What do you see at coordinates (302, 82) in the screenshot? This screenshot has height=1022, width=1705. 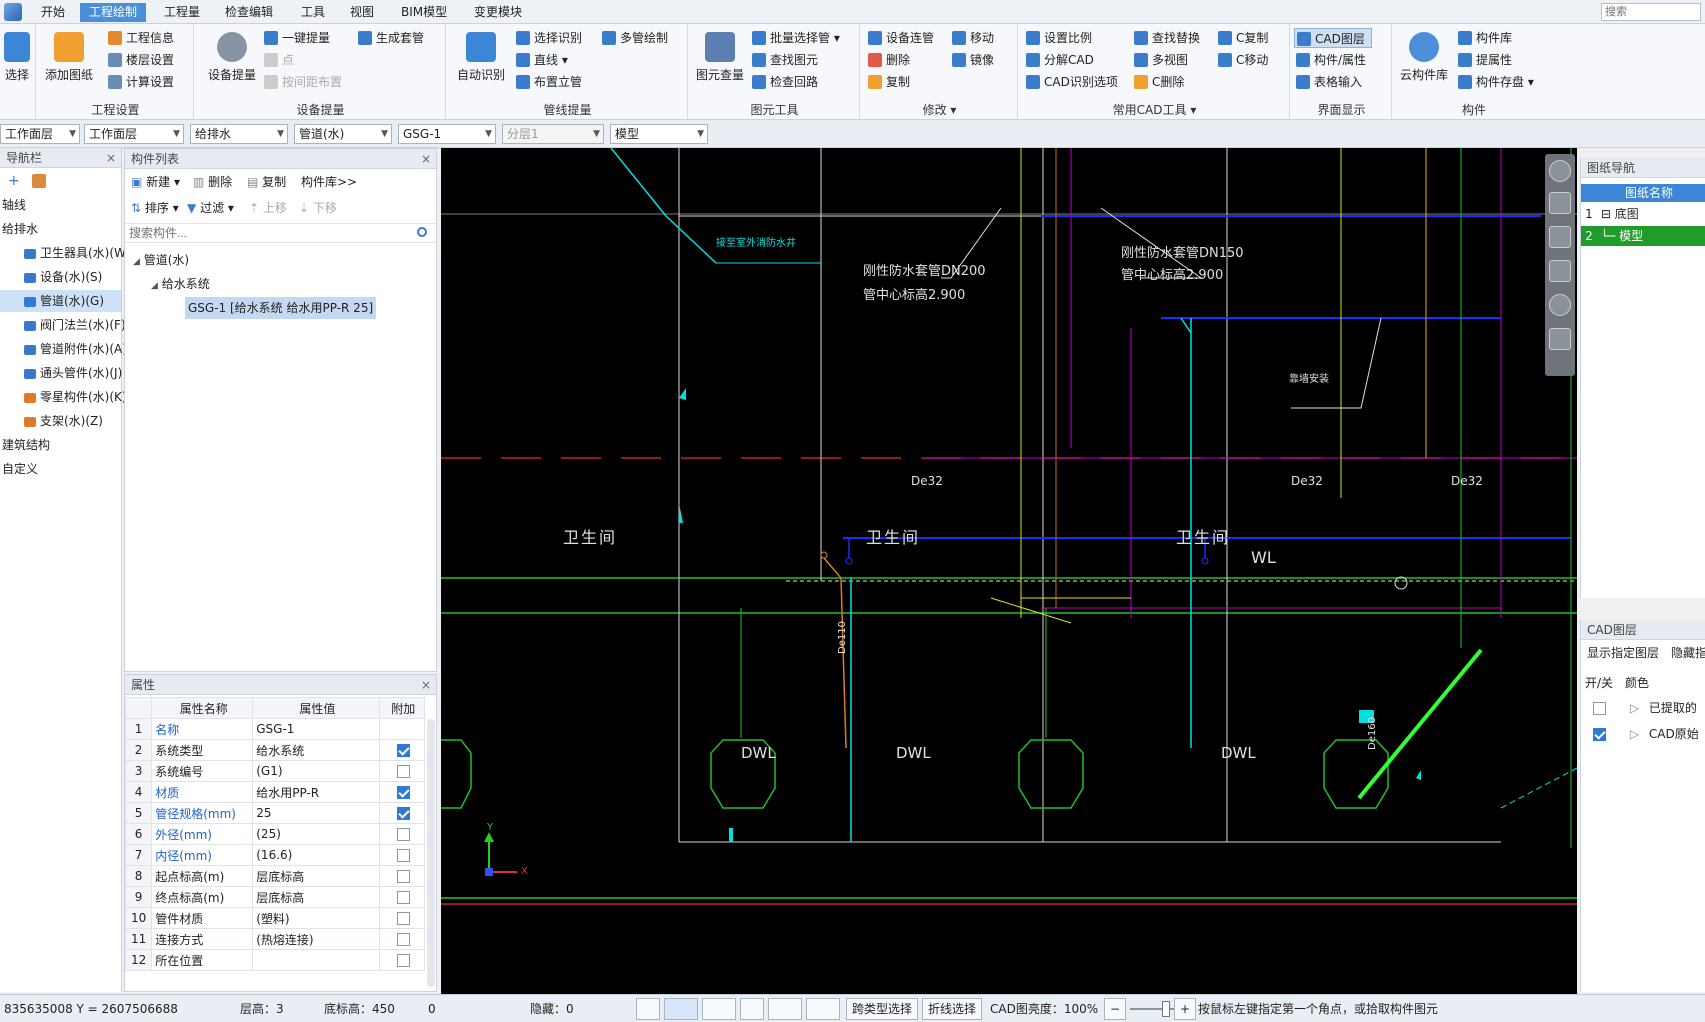 I see `by-spacing-button: 按间距布置` at bounding box center [302, 82].